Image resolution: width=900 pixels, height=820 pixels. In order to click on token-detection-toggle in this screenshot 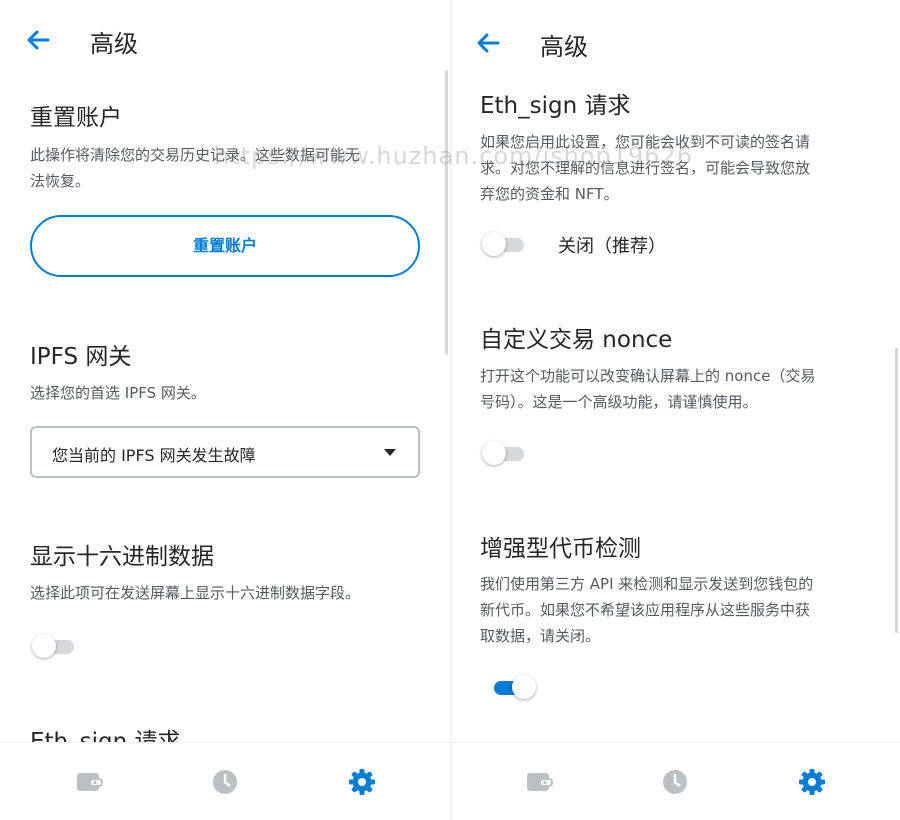, I will do `click(514, 687)`.